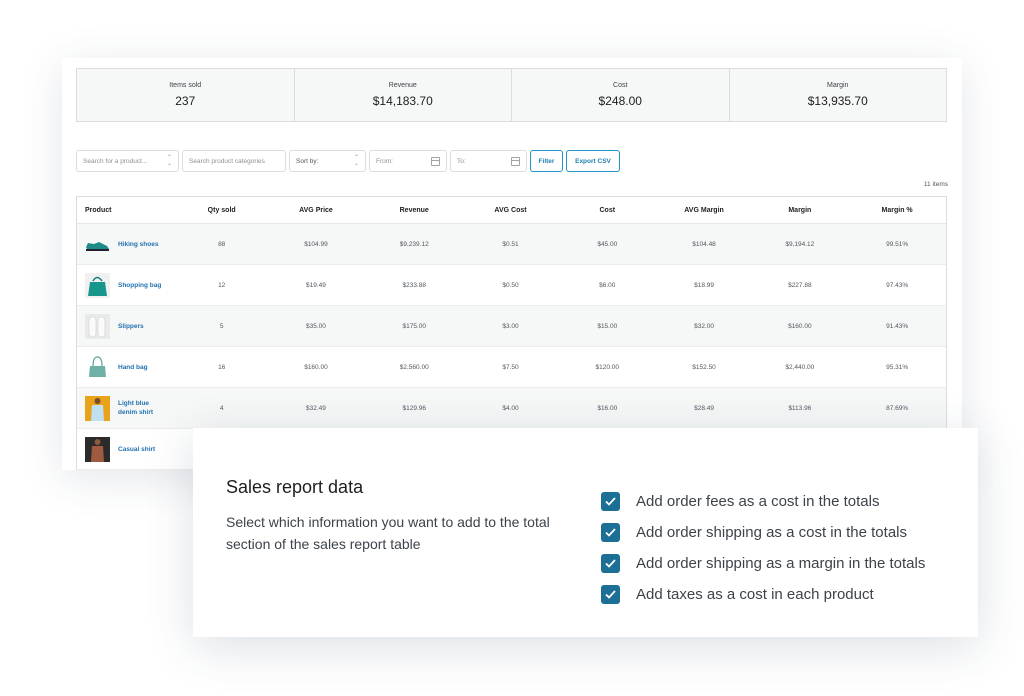 Image resolution: width=1024 pixels, height=696 pixels. Describe the element at coordinates (704, 244) in the screenshot. I see `avg-margin-cell: $104.48` at that location.